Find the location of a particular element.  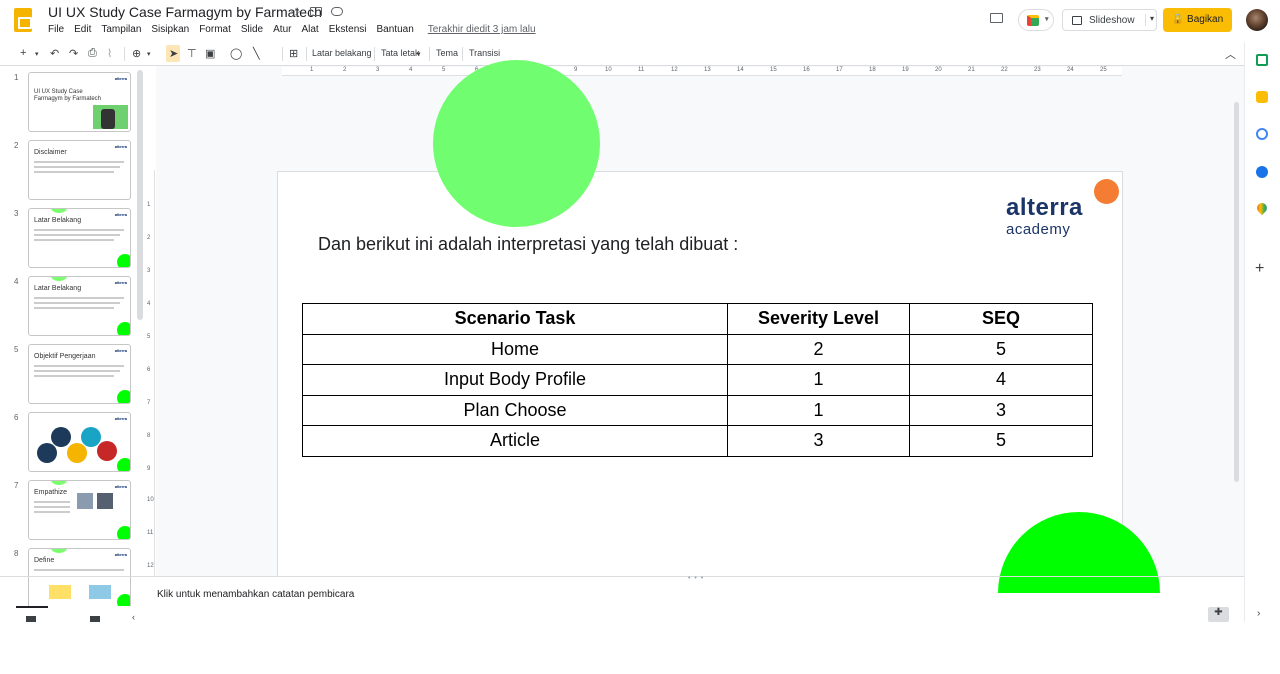

lock-icon: 🔒 is located at coordinates (1178, 19).